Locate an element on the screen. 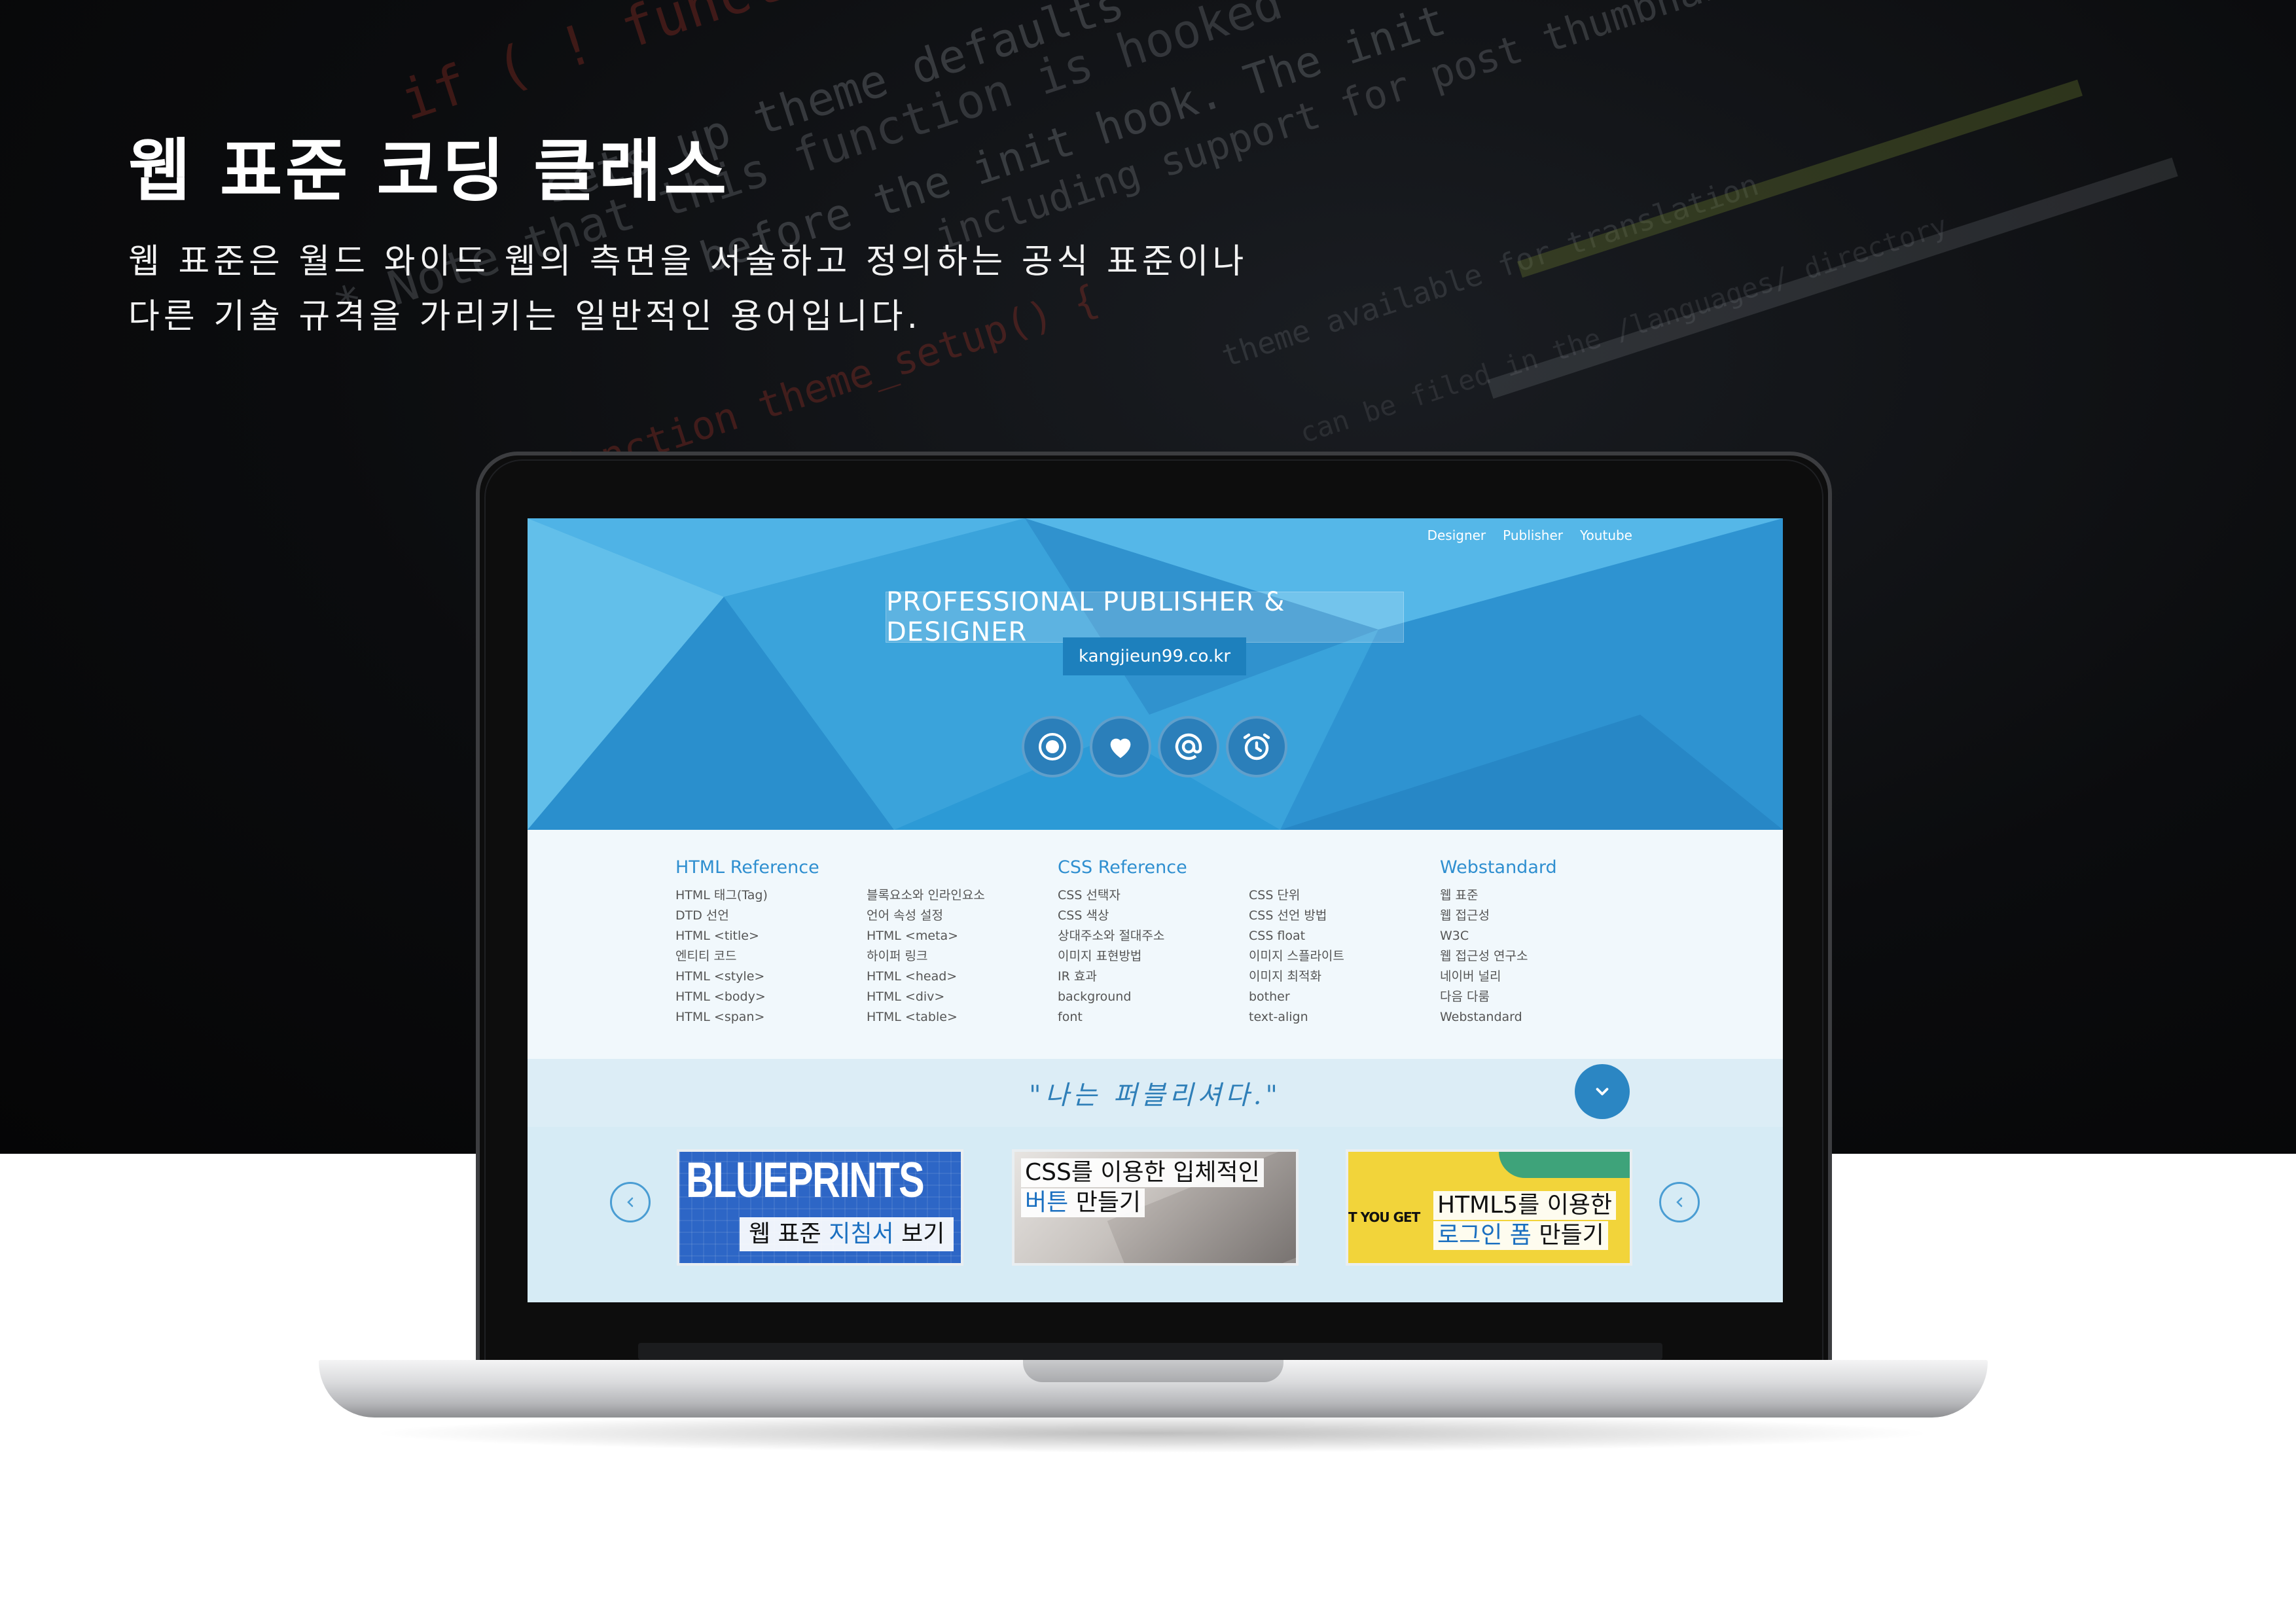 The width and height of the screenshot is (2296, 1623). link-item: 이미지 스플라이트 is located at coordinates (1296, 957).